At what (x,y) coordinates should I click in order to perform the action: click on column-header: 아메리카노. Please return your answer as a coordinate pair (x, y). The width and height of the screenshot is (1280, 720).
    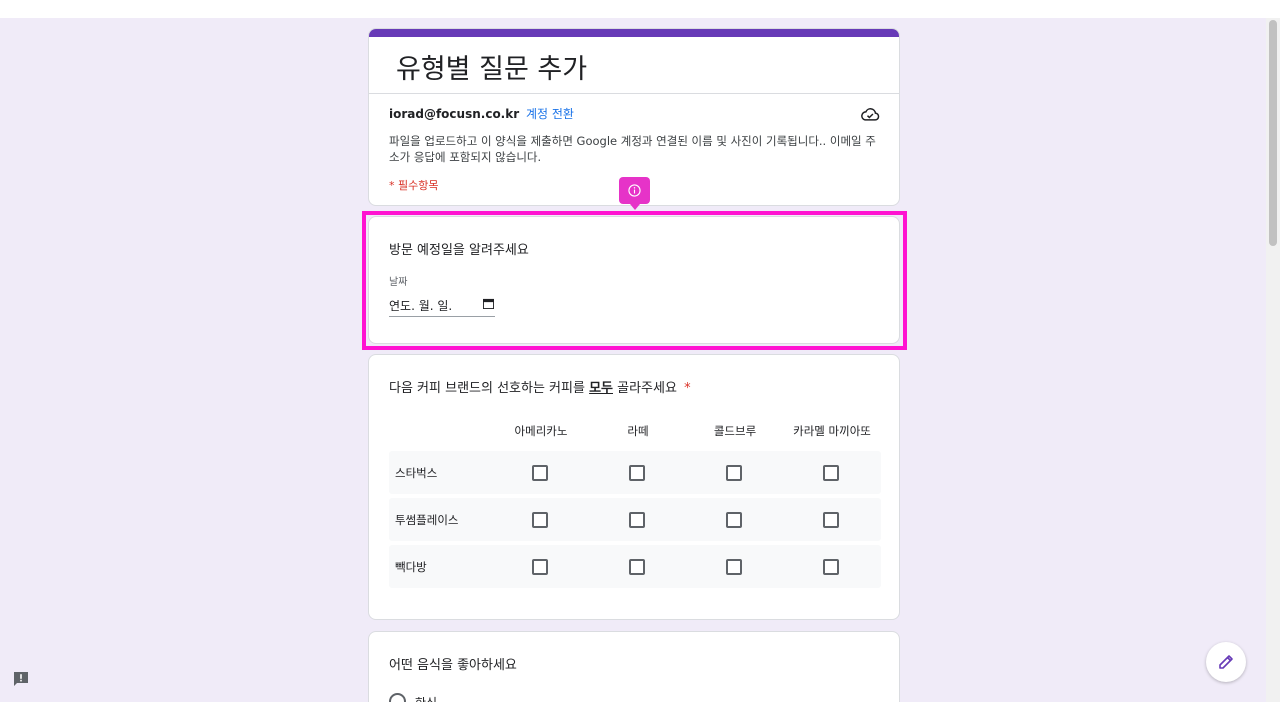
    Looking at the image, I should click on (541, 431).